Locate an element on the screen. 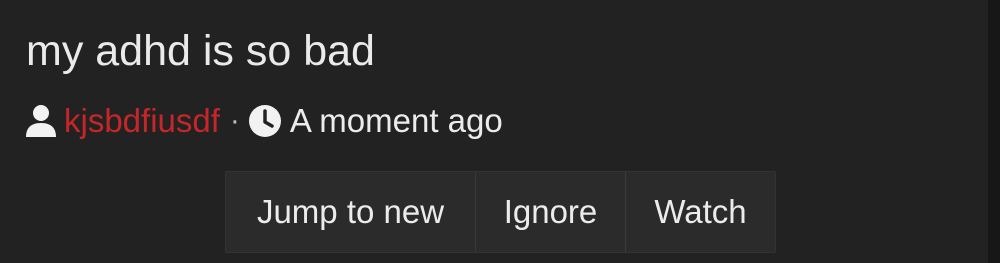 This screenshot has height=263, width=1000. clock-icon is located at coordinates (265, 121).